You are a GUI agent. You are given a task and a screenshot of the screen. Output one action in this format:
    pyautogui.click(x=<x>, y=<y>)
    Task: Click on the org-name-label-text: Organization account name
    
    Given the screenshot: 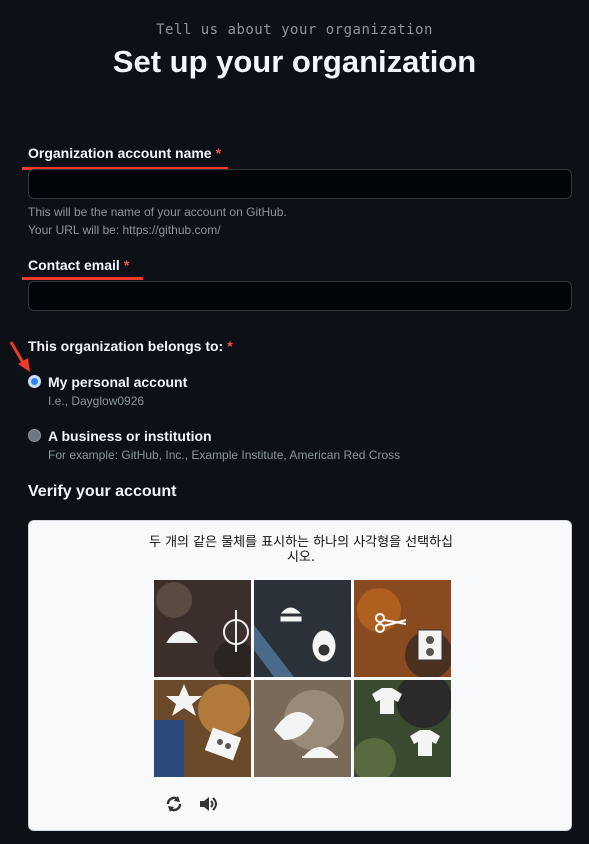 What is the action you would take?
    pyautogui.click(x=120, y=153)
    